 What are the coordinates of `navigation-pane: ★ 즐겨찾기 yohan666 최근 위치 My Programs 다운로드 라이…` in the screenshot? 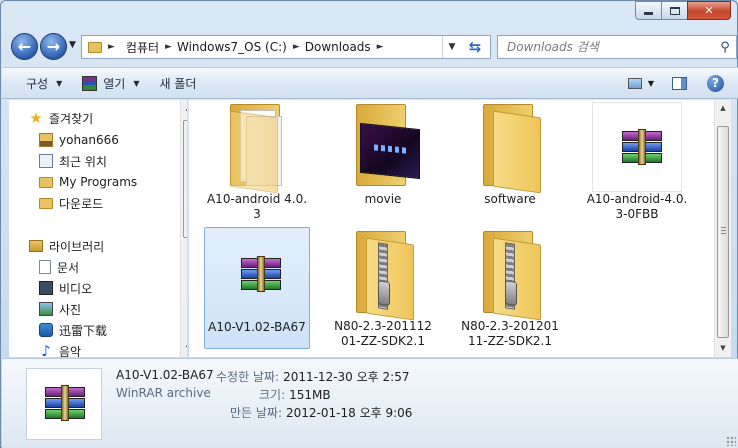 It's located at (98, 228).